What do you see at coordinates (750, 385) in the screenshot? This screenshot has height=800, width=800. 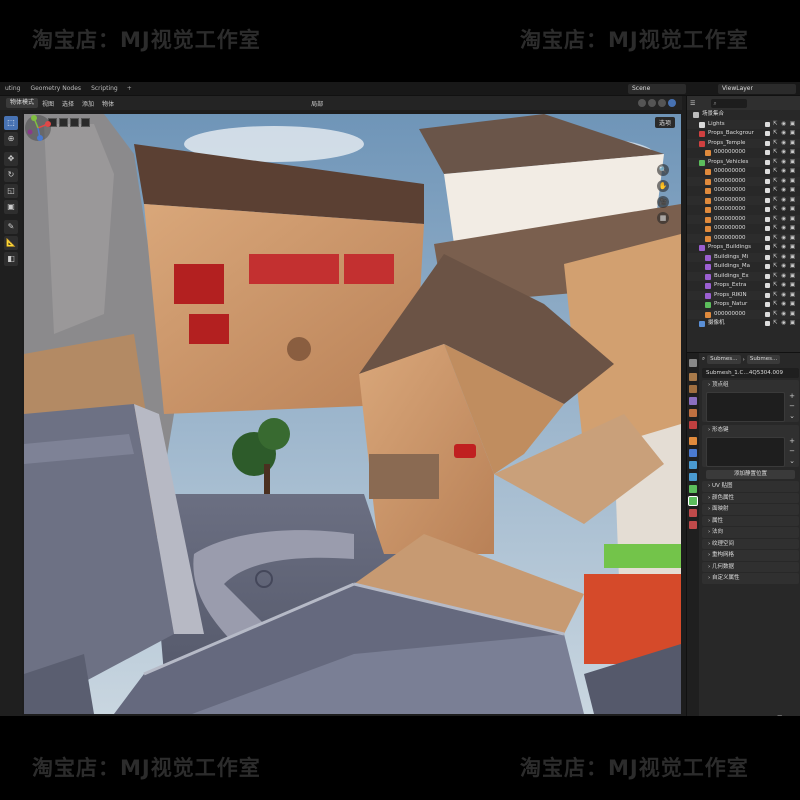 I see `vertex-groups-title: › 顶点组` at bounding box center [750, 385].